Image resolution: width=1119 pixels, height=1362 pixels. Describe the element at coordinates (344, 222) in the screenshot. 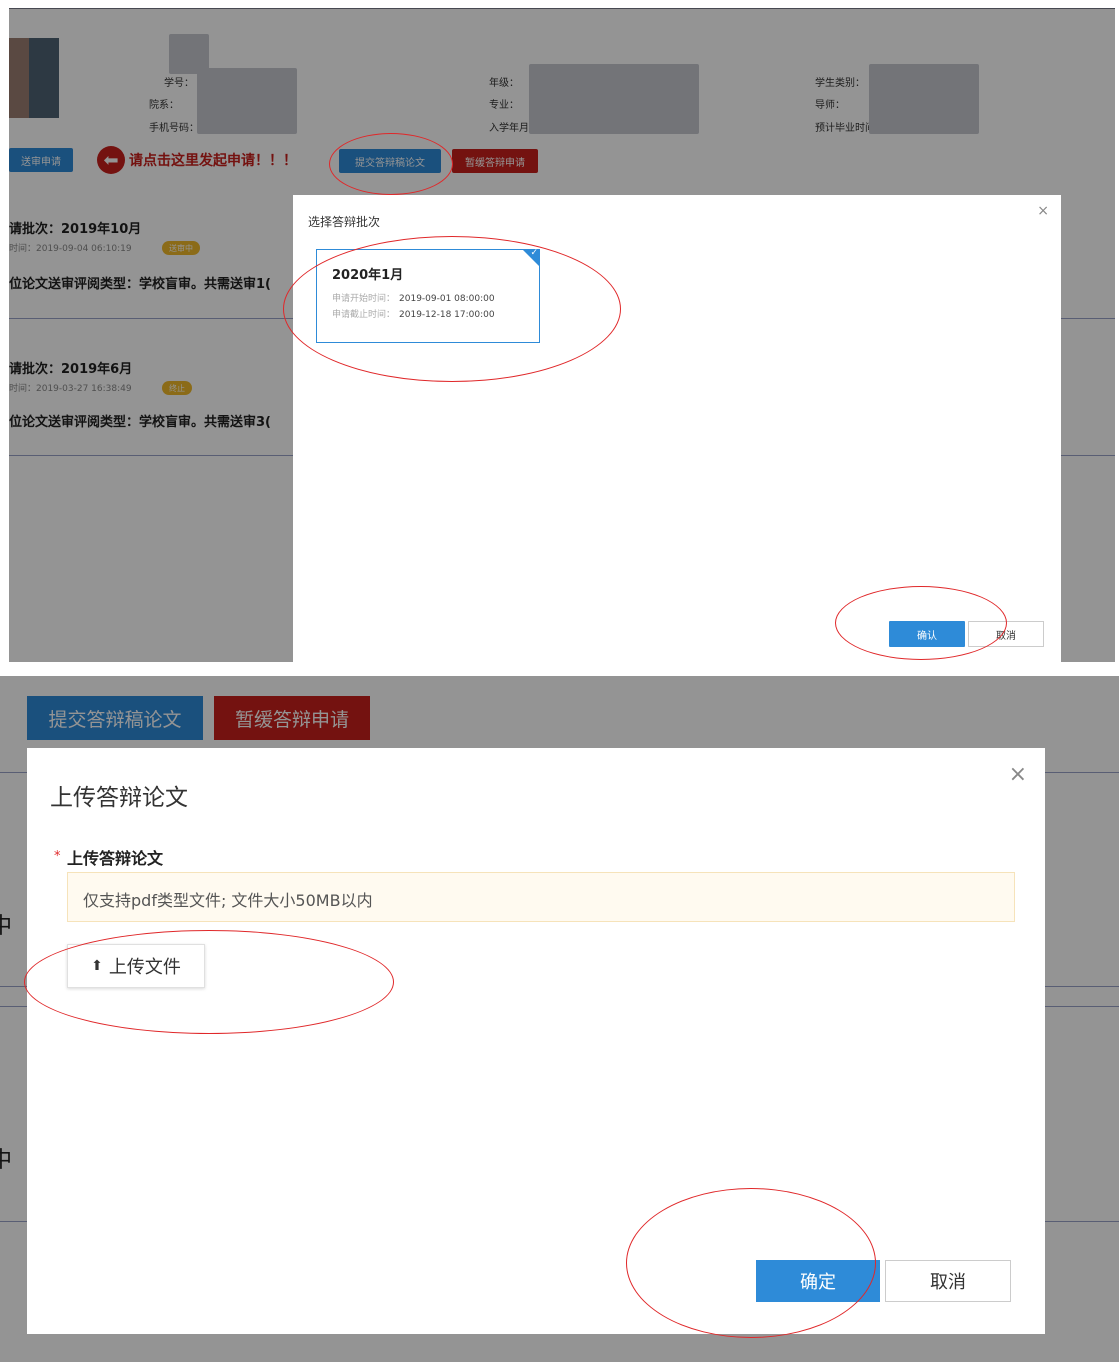

I see `dialog-title: 选择答辩批次` at that location.